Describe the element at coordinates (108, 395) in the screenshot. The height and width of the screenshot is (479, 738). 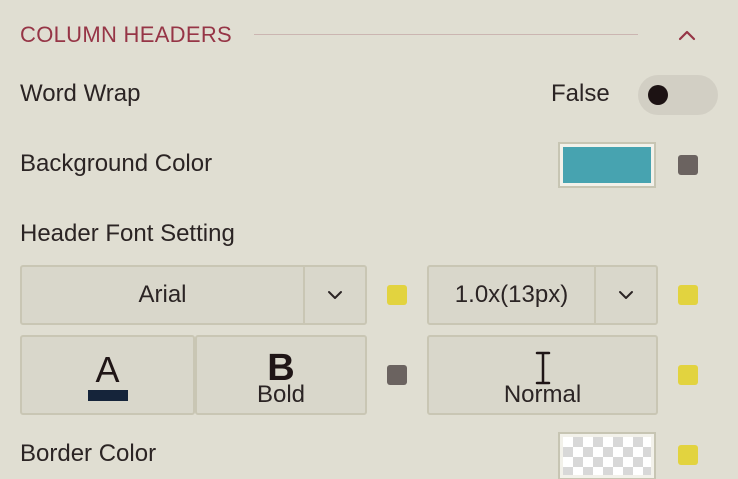
I see `font-color-underline` at that location.